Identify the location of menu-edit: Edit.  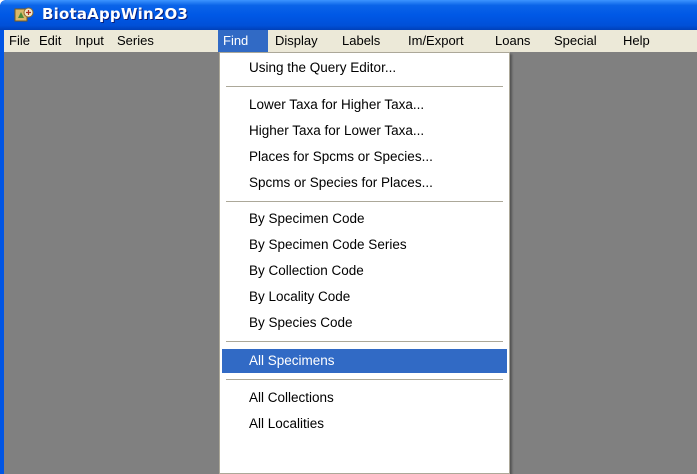
(50, 41).